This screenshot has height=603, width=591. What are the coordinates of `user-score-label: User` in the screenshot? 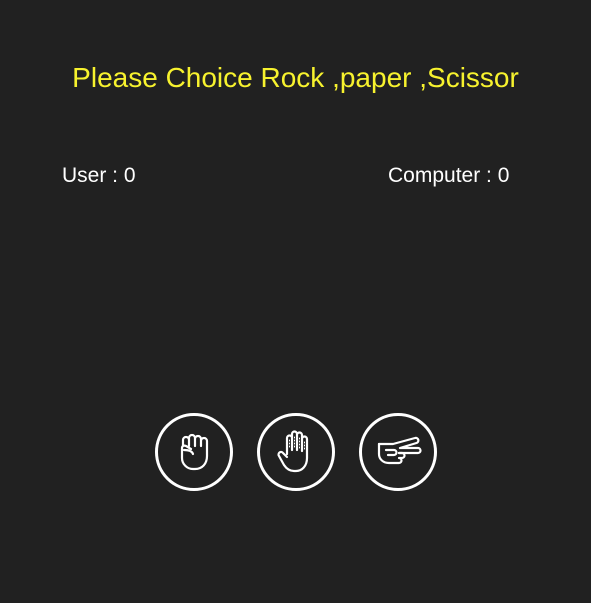 It's located at (84, 175).